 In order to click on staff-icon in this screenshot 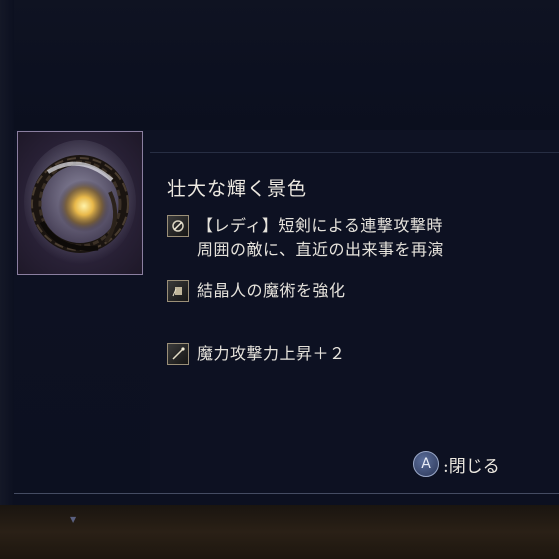, I will do `click(178, 354)`.